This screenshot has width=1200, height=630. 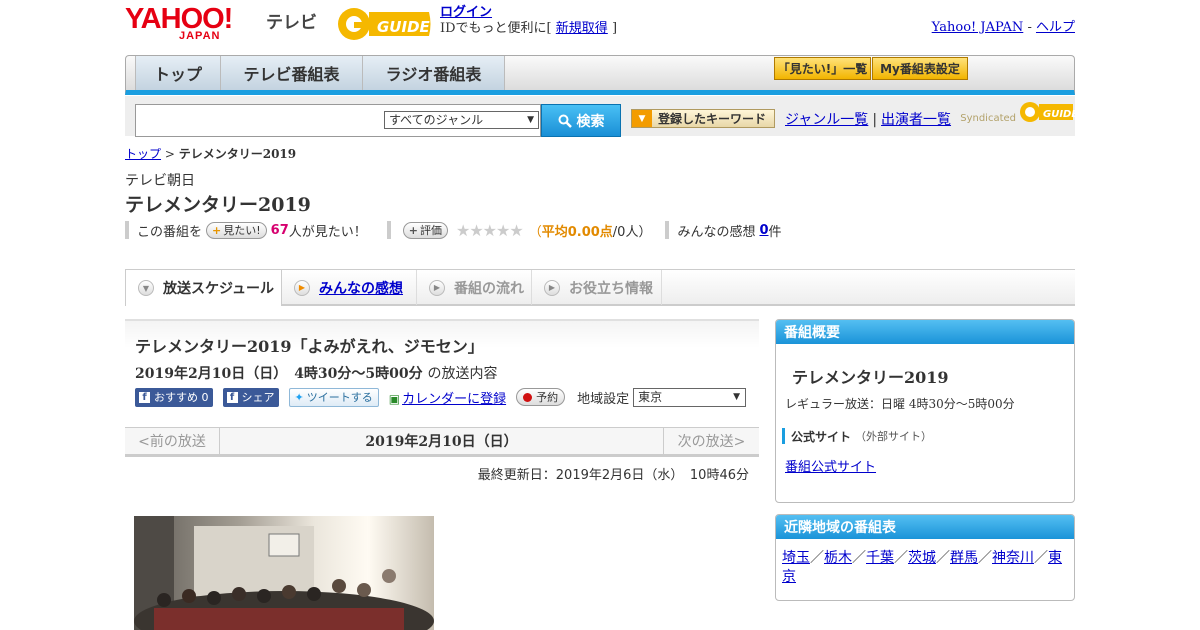 I want to click on performer-list-link: 出演者一覧, so click(x=916, y=120).